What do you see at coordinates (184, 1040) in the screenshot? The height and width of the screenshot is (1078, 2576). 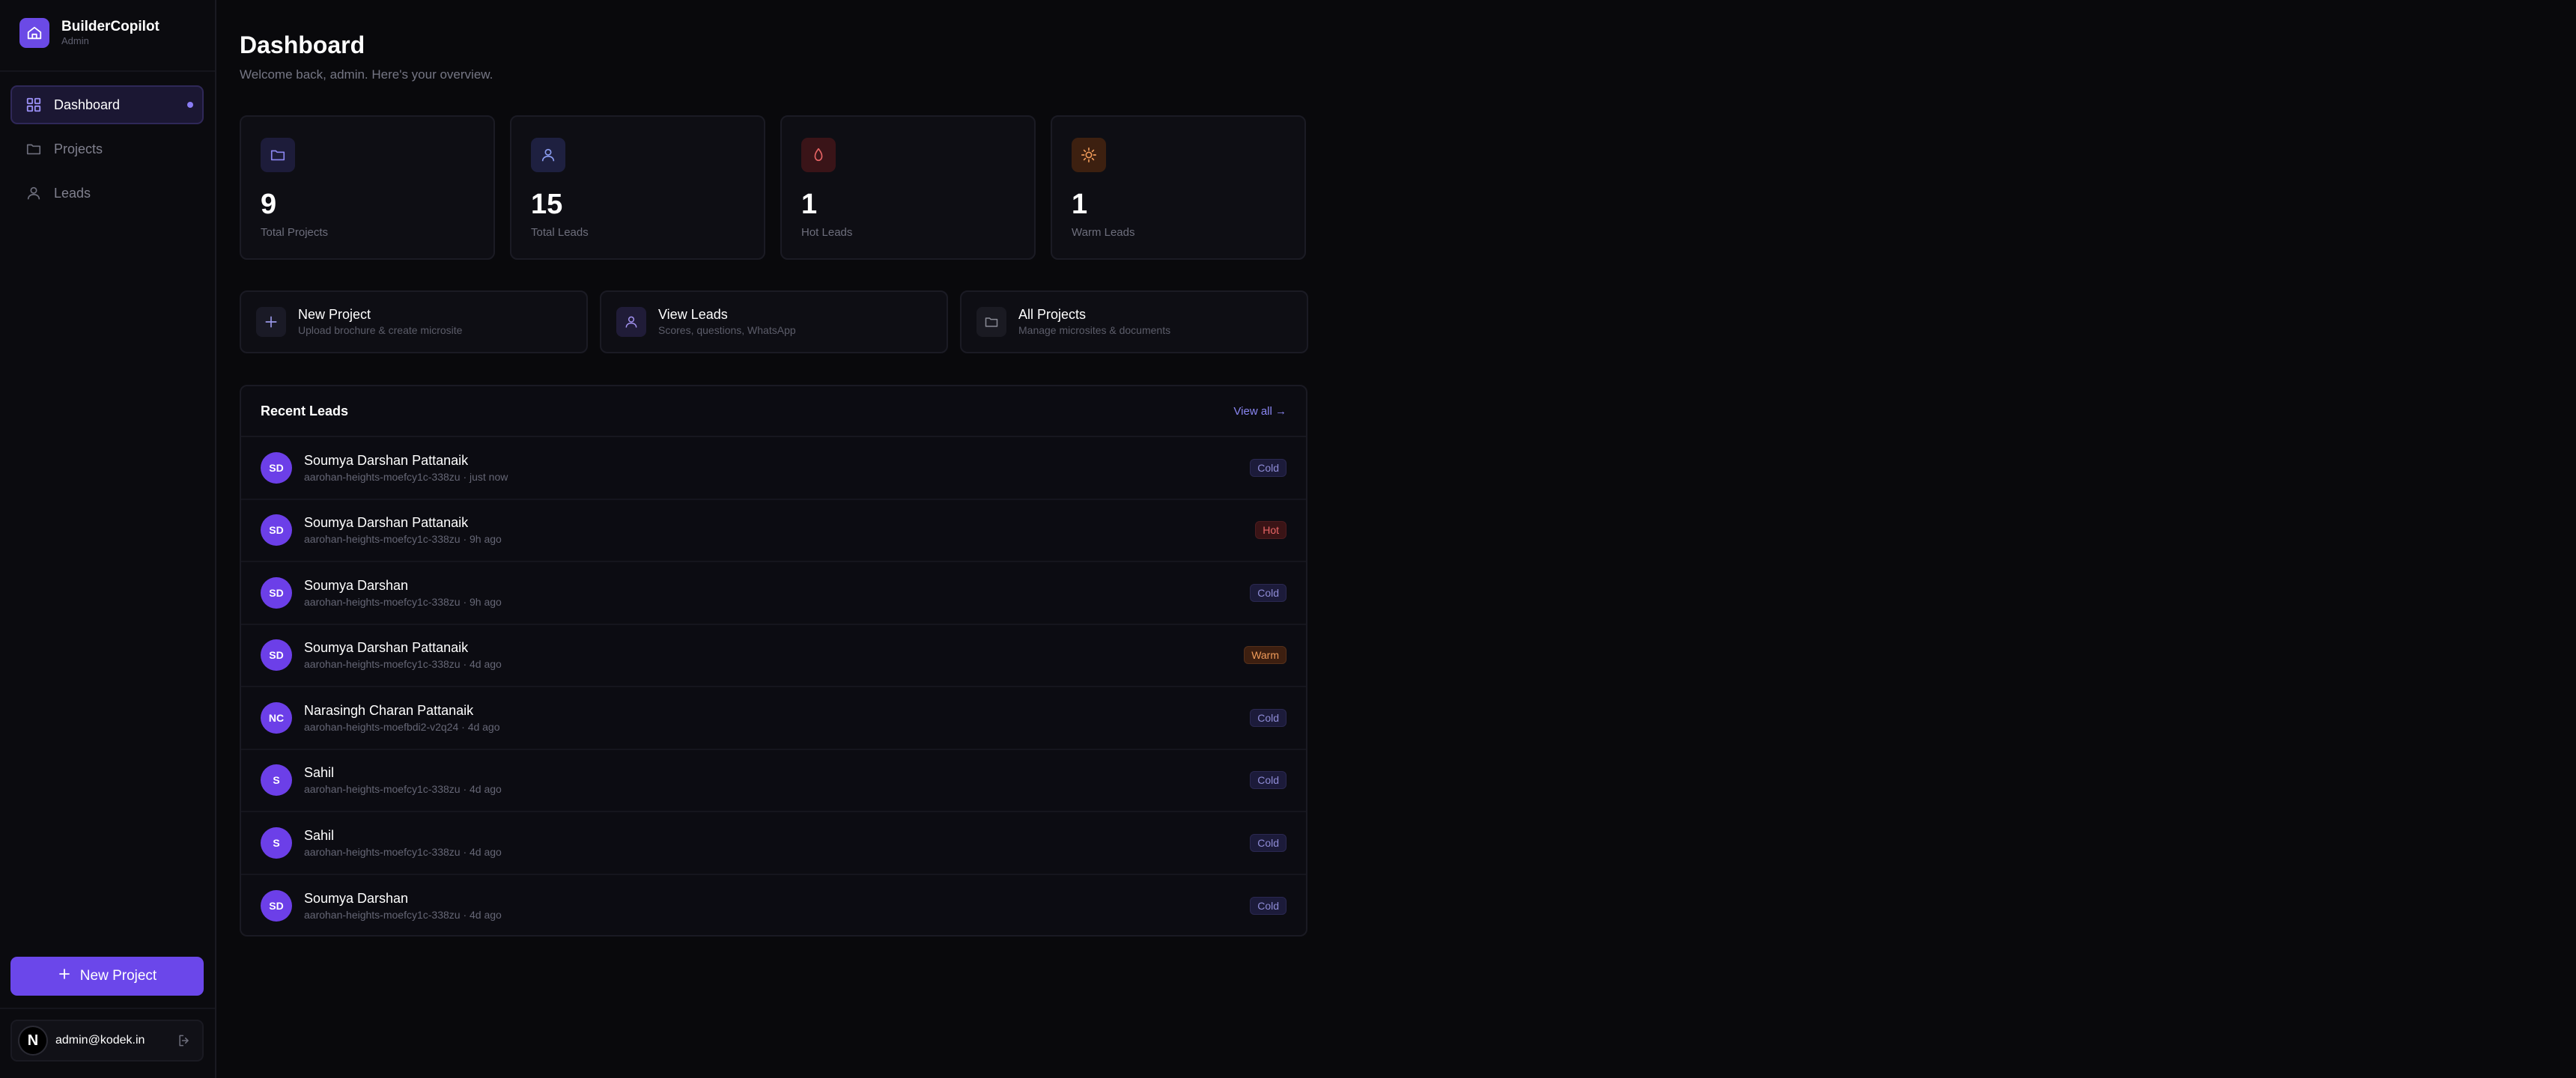 I see `logout-icon` at bounding box center [184, 1040].